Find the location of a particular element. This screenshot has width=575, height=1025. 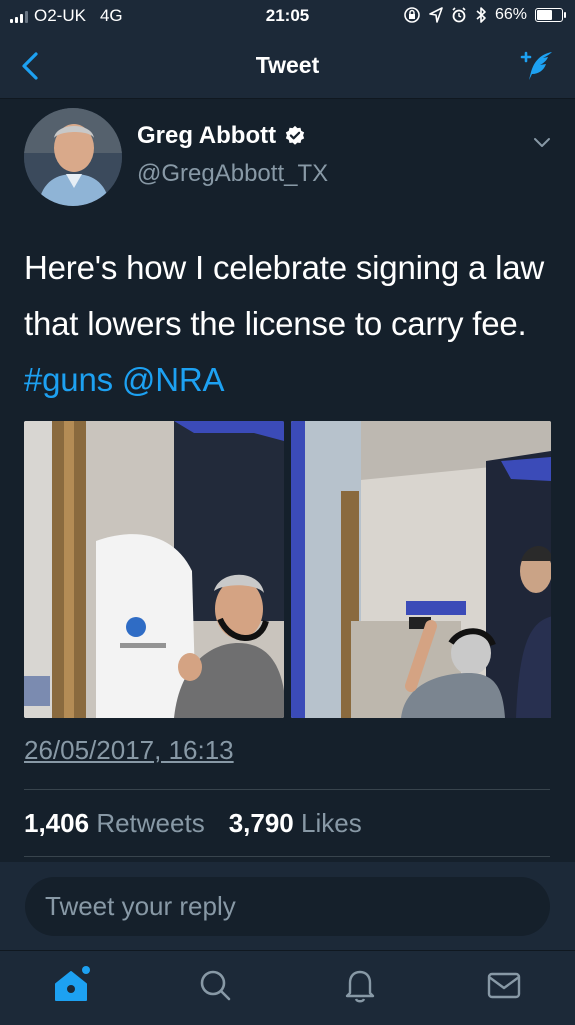

page-title: Tweet is located at coordinates (287, 65).